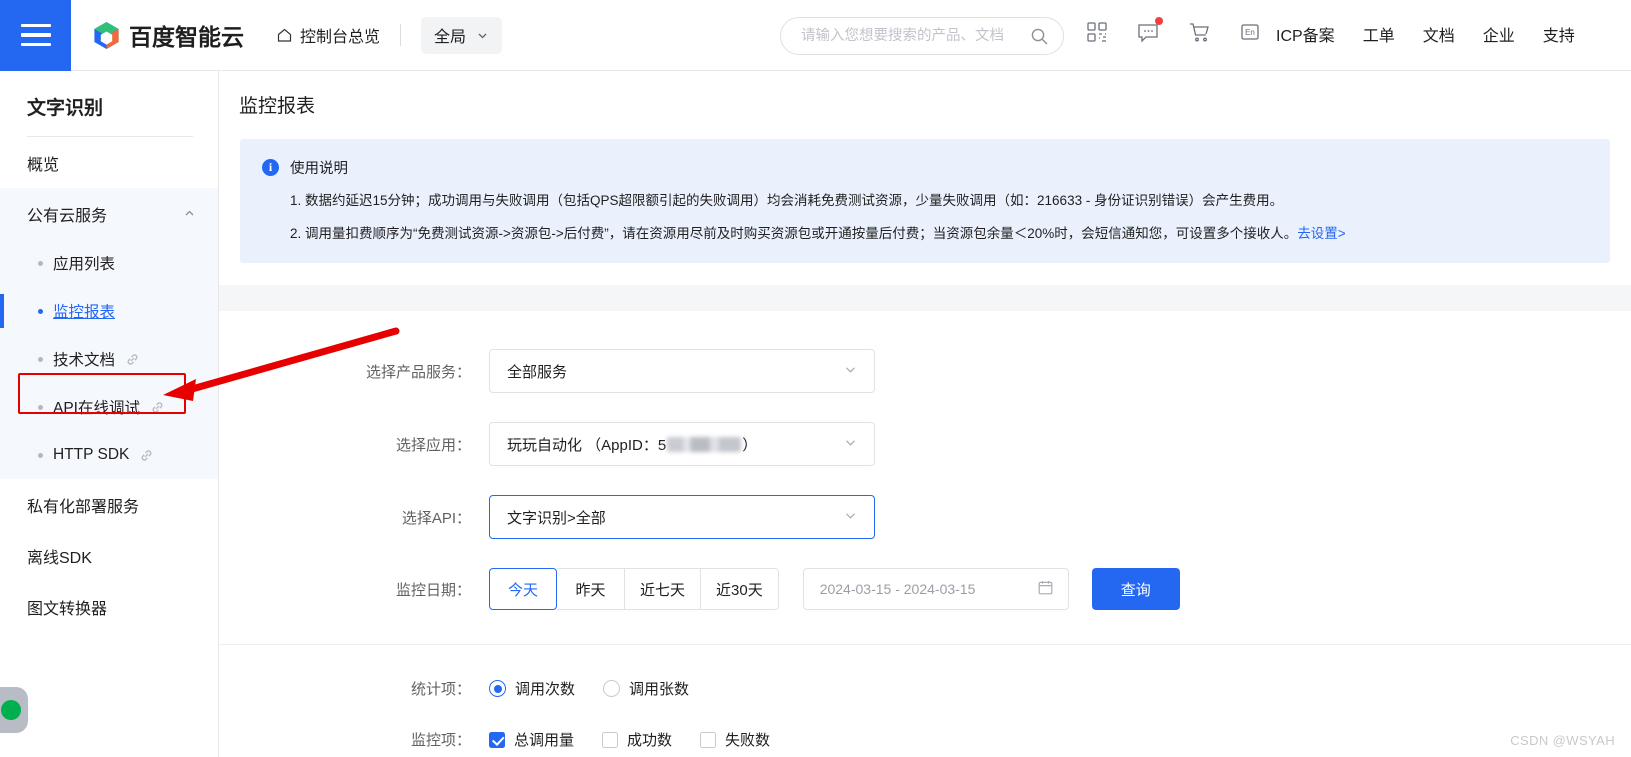 This screenshot has width=1631, height=757. Describe the element at coordinates (1562, 740) in the screenshot. I see `watermark: CSDN @WSYAH` at that location.